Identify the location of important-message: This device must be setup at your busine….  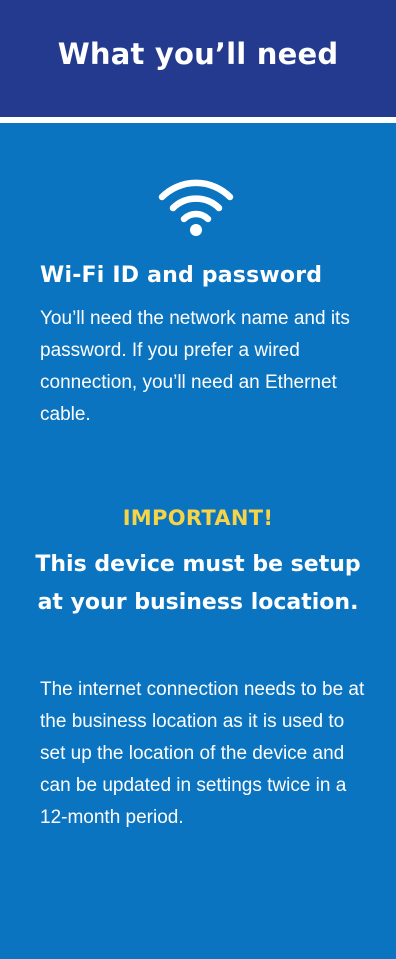
(198, 583).